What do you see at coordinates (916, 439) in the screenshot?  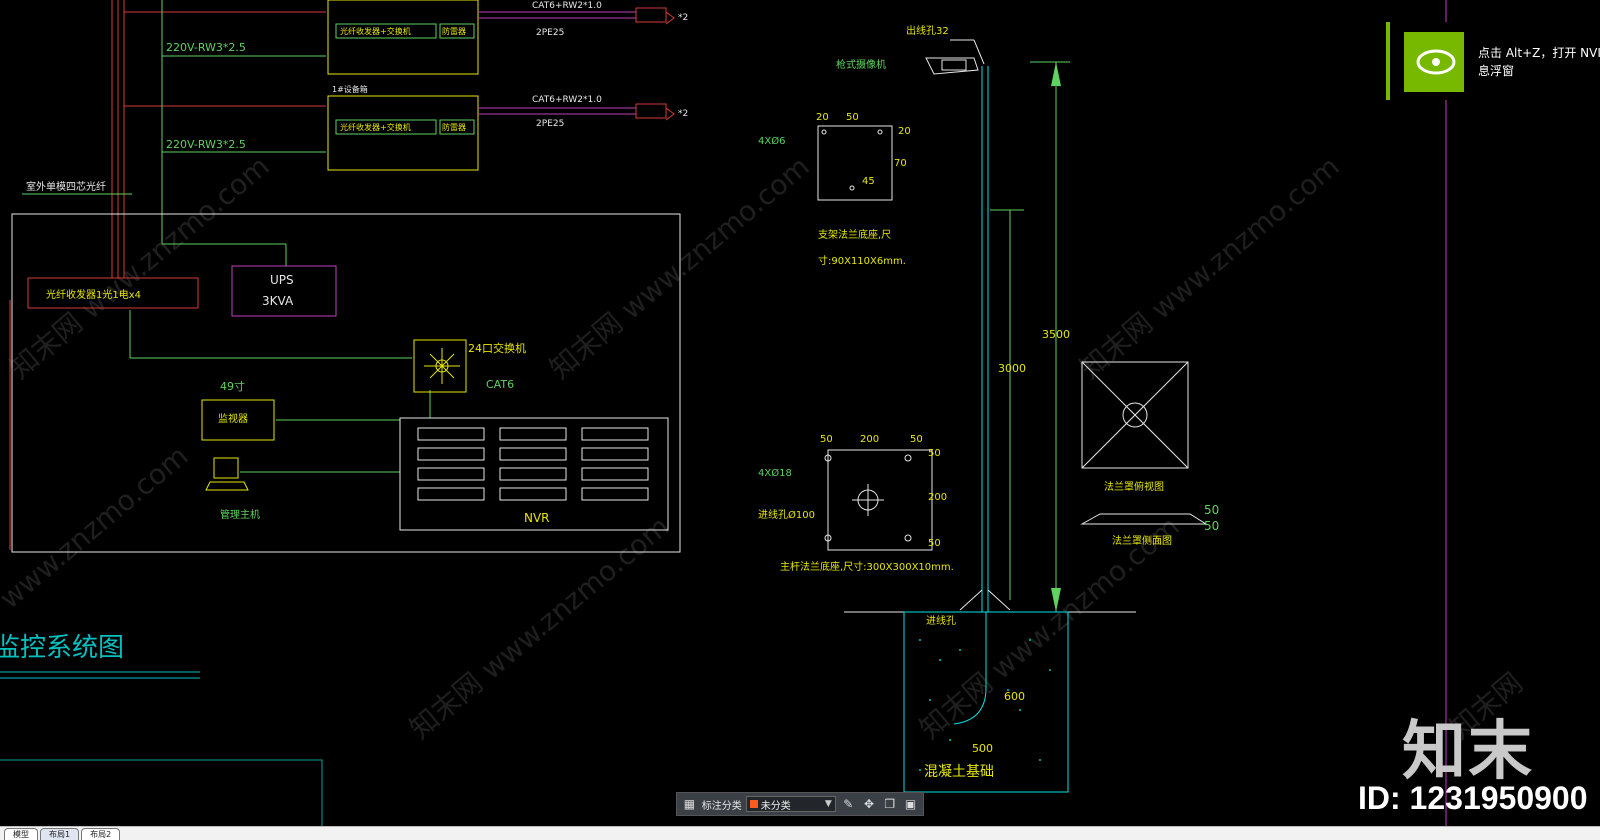 I see `flange-dim-c: 50` at bounding box center [916, 439].